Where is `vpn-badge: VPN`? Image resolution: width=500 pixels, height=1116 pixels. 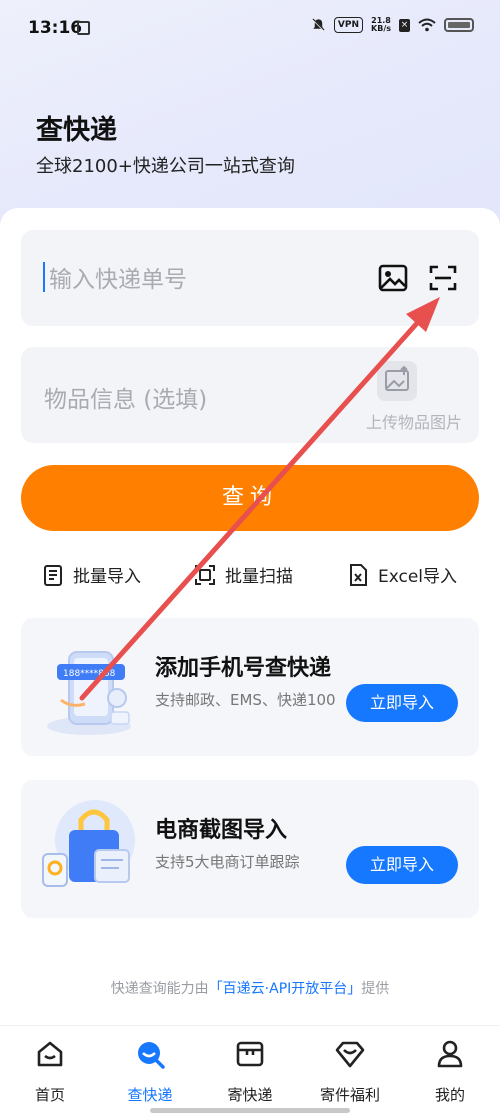 vpn-badge: VPN is located at coordinates (348, 25).